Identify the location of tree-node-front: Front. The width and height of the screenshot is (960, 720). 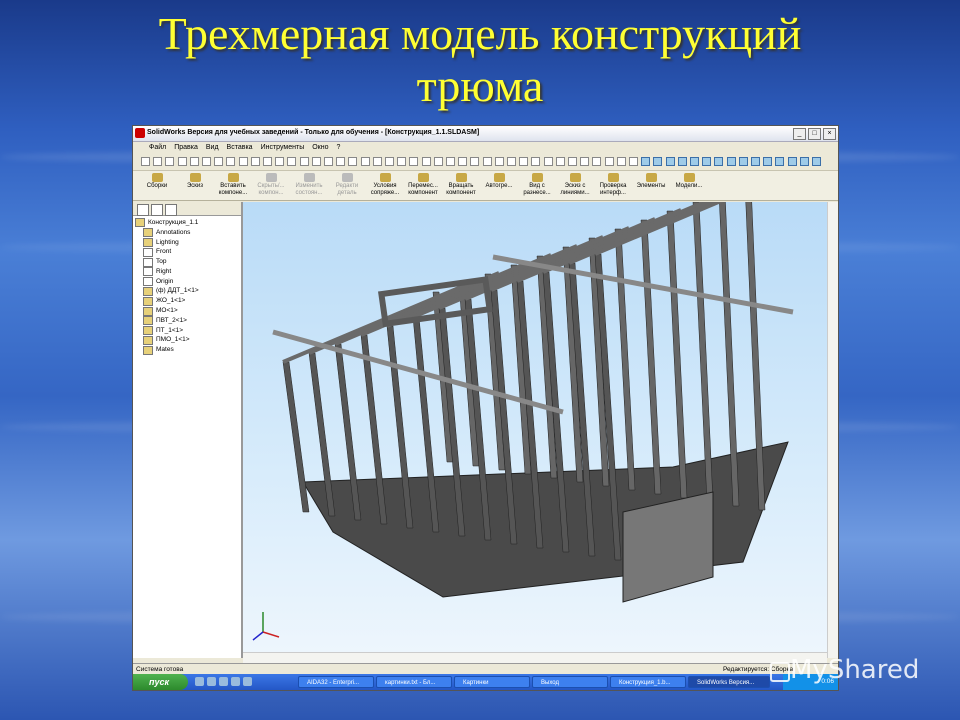
(188, 252).